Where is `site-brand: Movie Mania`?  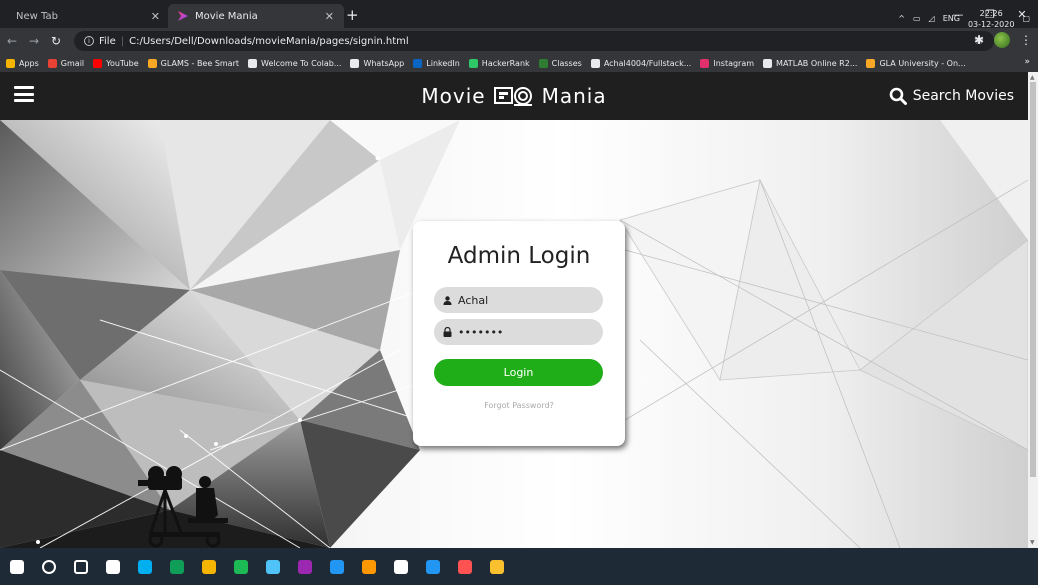 site-brand: Movie Mania is located at coordinates (513, 96).